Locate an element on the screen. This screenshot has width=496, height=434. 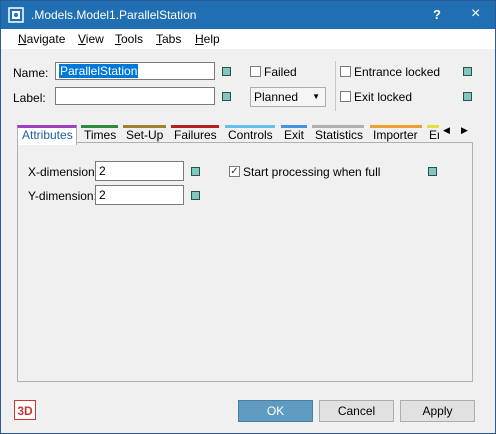
planned-dropdown: Planned ▼ is located at coordinates (288, 97).